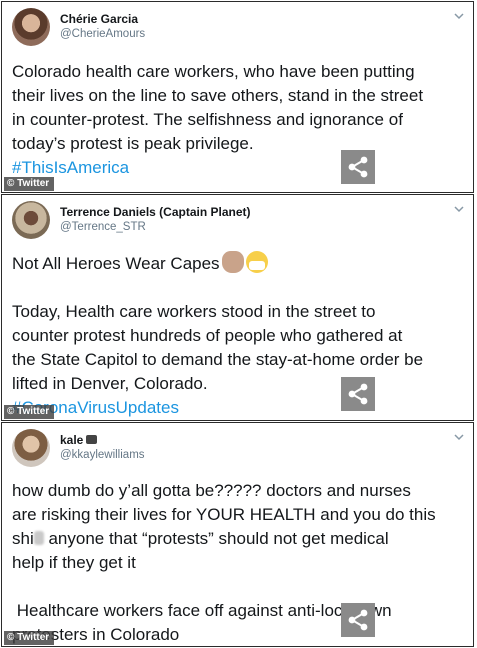  What do you see at coordinates (237, 408) in the screenshot?
I see `hashtag-link: #CoronaVirusUpdates` at bounding box center [237, 408].